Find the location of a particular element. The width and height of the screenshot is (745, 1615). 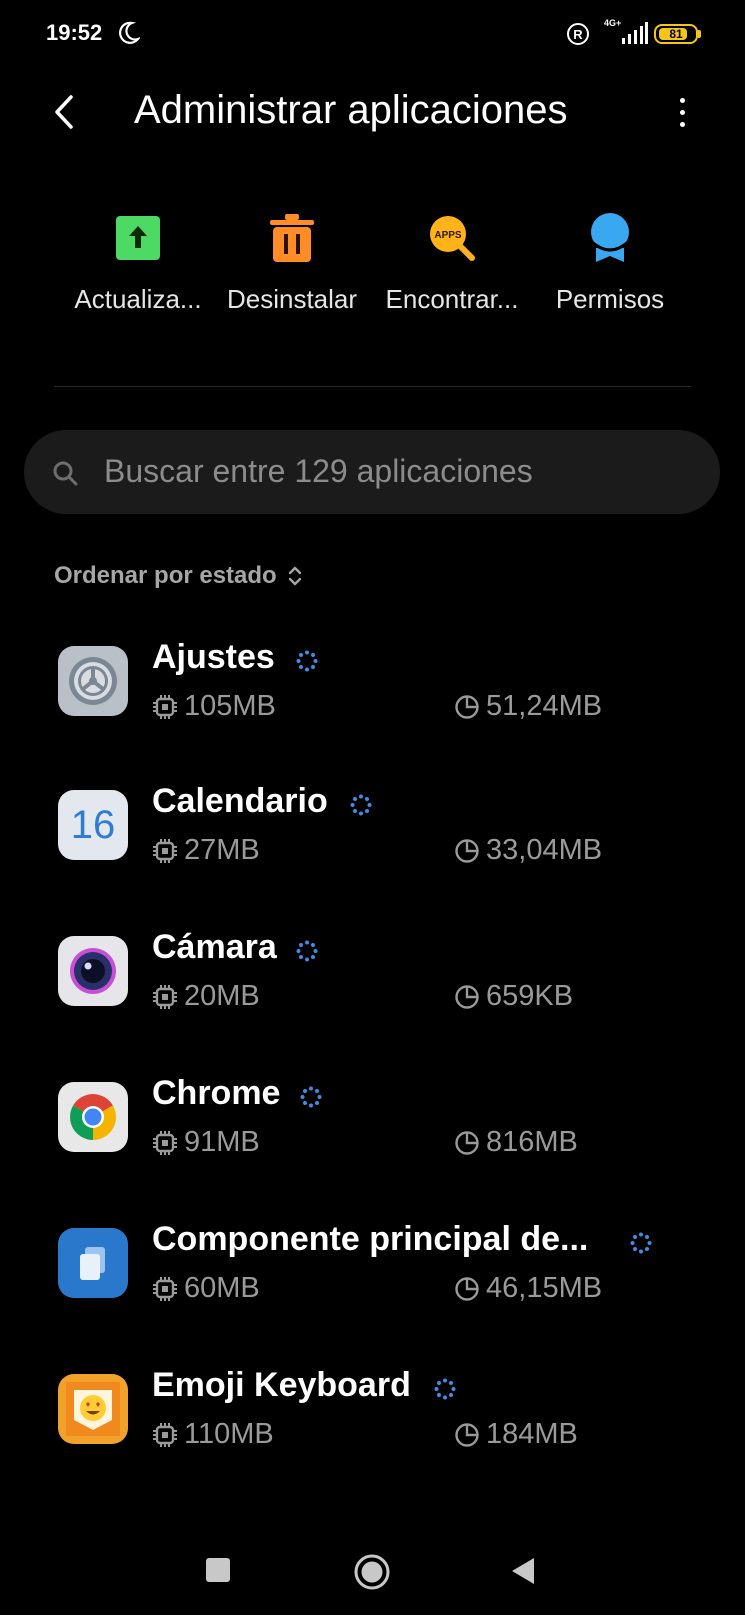

app-name: Calendario is located at coordinates (240, 801).